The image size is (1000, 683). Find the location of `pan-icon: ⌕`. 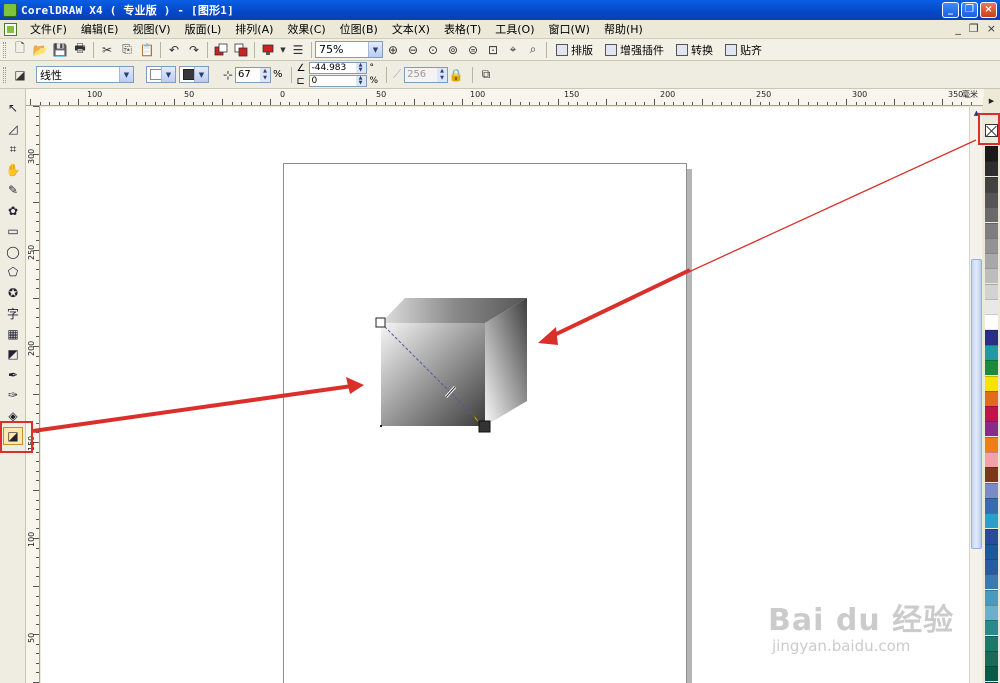

pan-icon: ⌕ is located at coordinates (533, 50).